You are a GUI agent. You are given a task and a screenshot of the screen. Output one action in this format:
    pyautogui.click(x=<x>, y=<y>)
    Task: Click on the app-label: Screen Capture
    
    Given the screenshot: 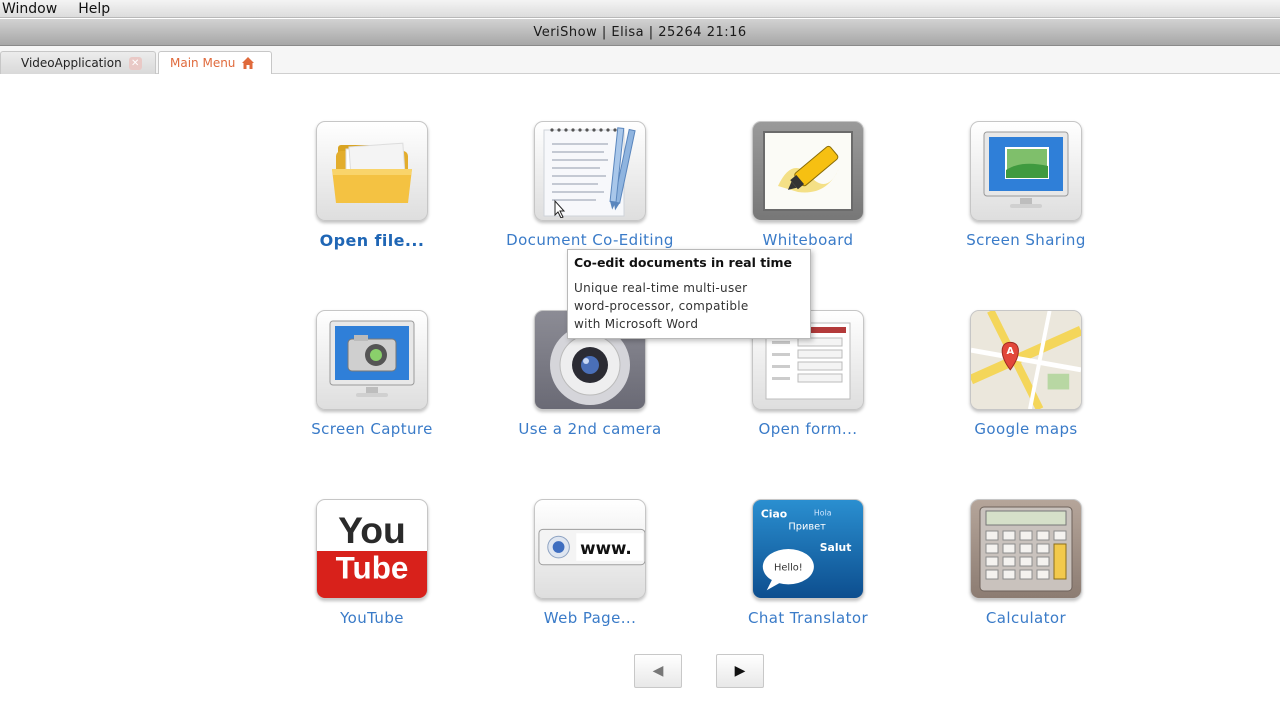 What is the action you would take?
    pyautogui.click(x=372, y=429)
    